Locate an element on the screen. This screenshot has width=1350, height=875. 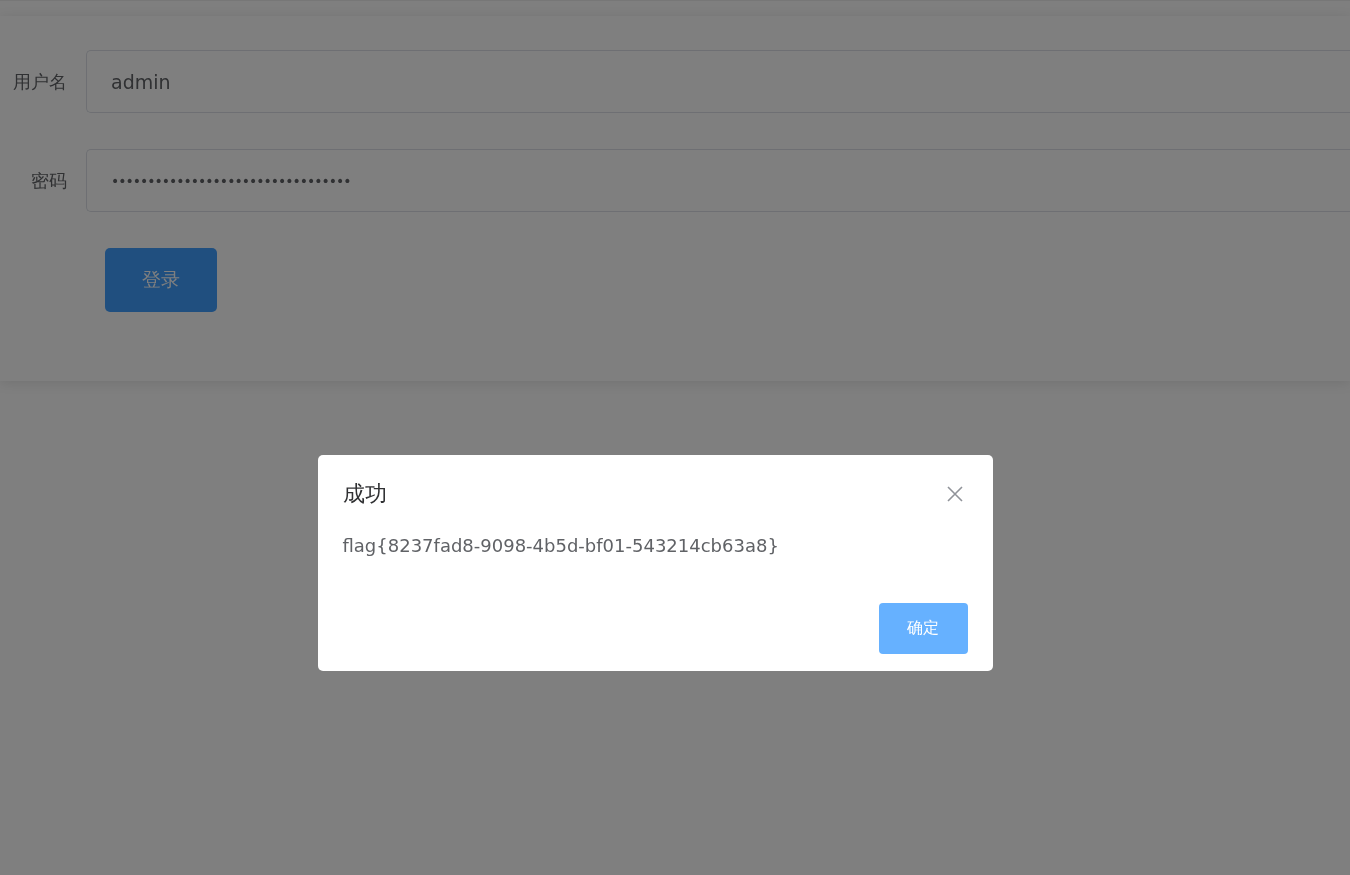
username-field: admin is located at coordinates (718, 81).